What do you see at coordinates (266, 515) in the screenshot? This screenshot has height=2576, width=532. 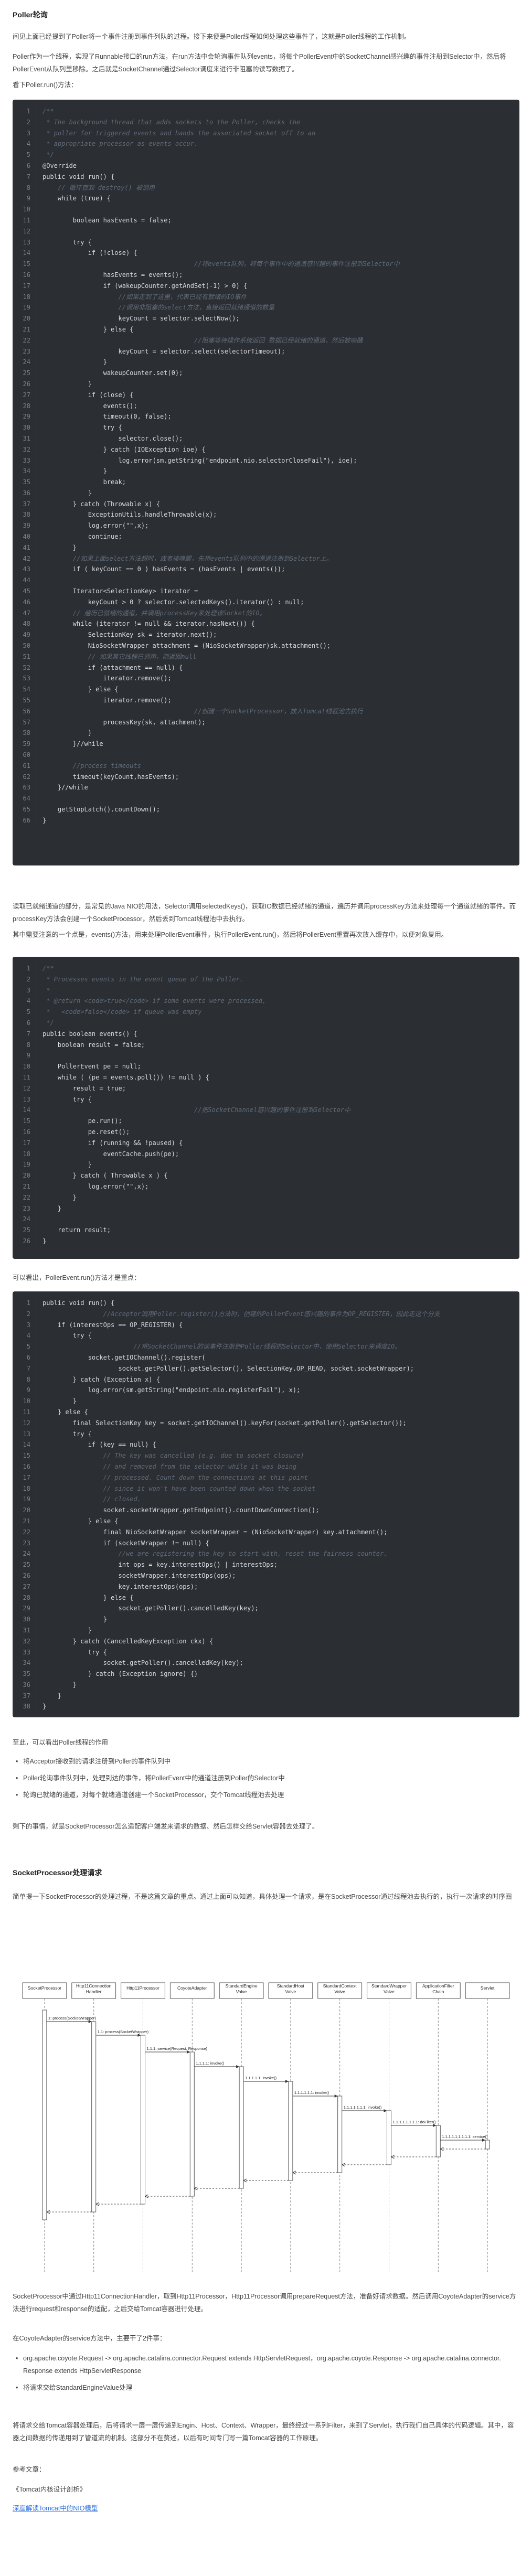 I see `code-line: 38 ExceptionUtils.handleThrowable(x);` at bounding box center [266, 515].